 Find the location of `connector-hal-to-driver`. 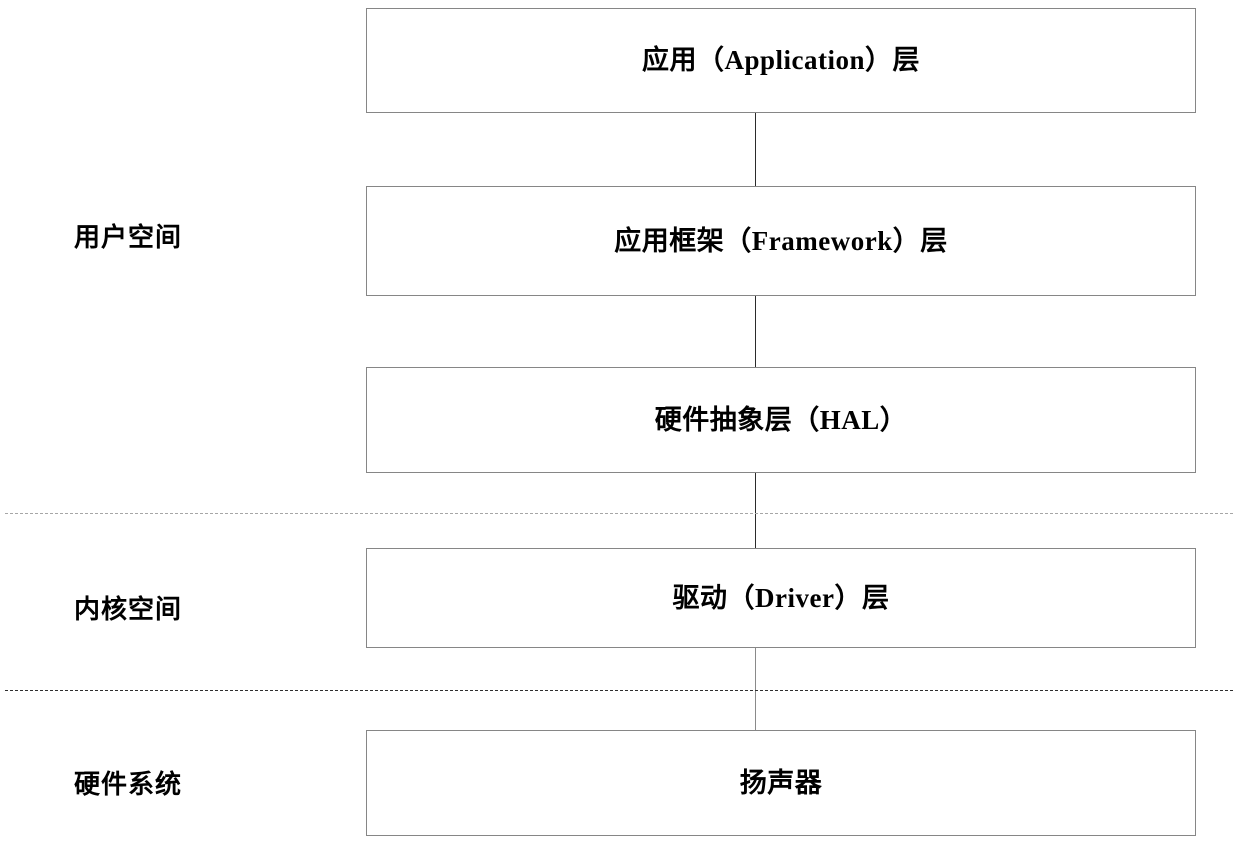

connector-hal-to-driver is located at coordinates (755, 511).